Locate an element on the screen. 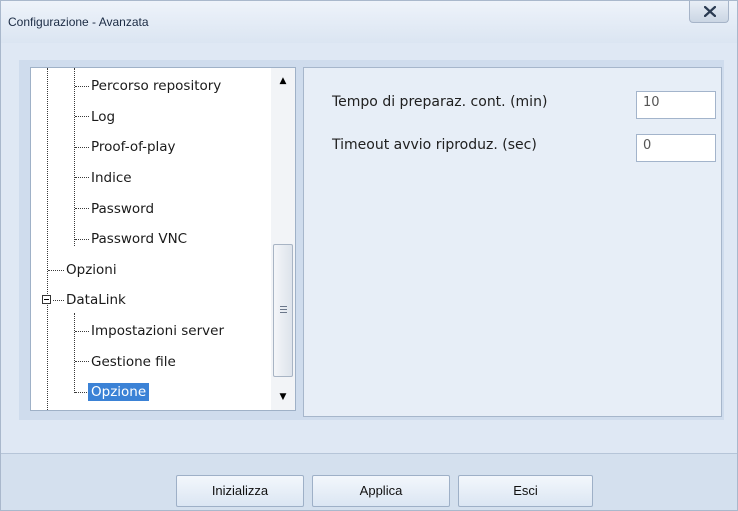 The image size is (738, 511). tree-item-impostazioni-server: Impostazioni server is located at coordinates (157, 331).